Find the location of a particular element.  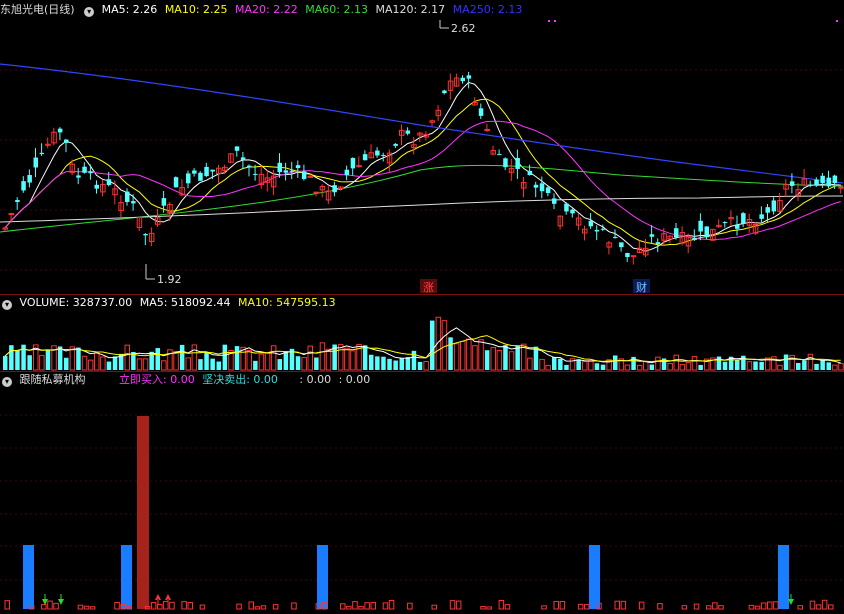

low-marker: 1.92 is located at coordinates (163, 275).